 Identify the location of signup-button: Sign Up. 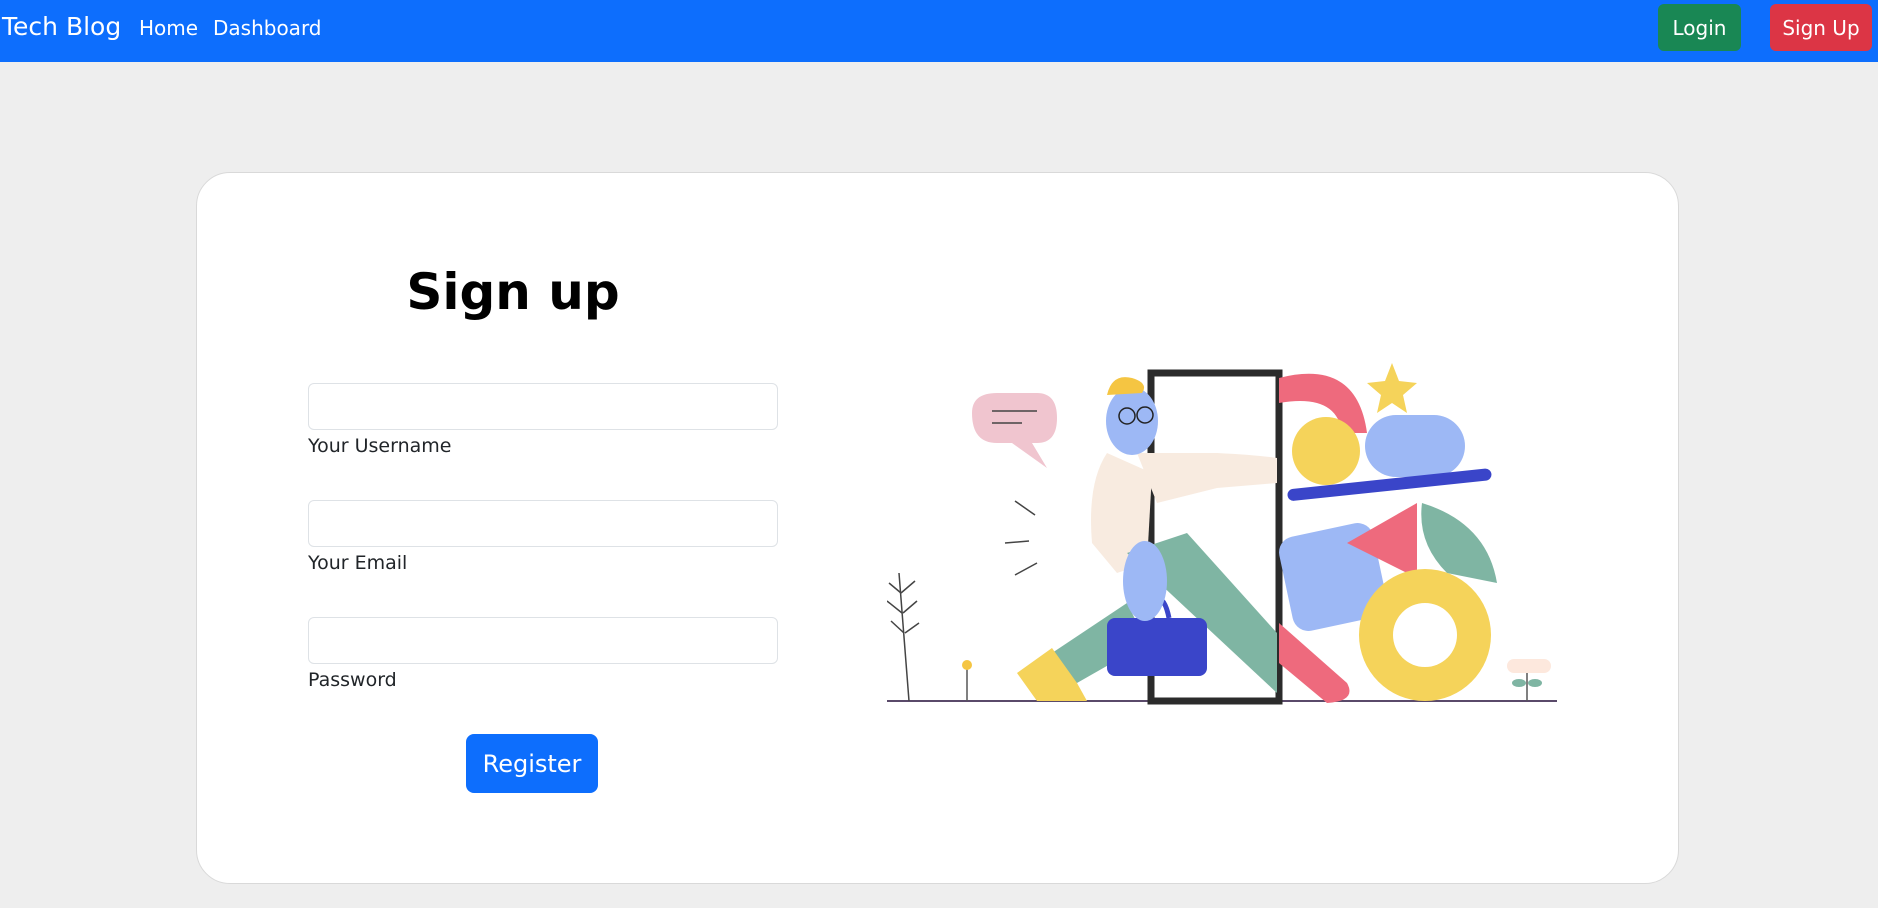
(1821, 27).